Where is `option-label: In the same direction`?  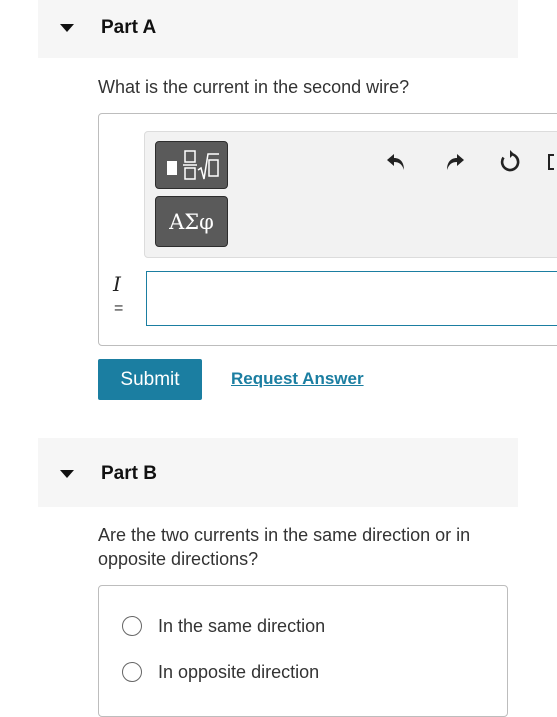
option-label: In the same direction is located at coordinates (242, 625).